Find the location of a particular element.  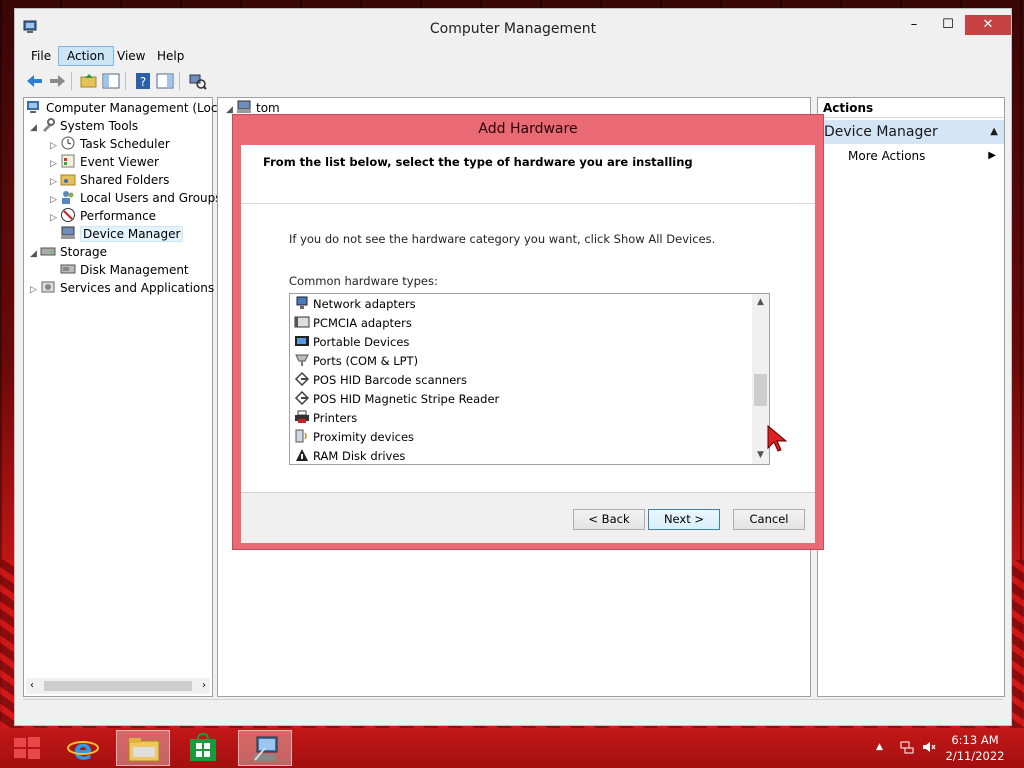

system-clock: 6:13 AM 2/11/2022 is located at coordinates (975, 748).